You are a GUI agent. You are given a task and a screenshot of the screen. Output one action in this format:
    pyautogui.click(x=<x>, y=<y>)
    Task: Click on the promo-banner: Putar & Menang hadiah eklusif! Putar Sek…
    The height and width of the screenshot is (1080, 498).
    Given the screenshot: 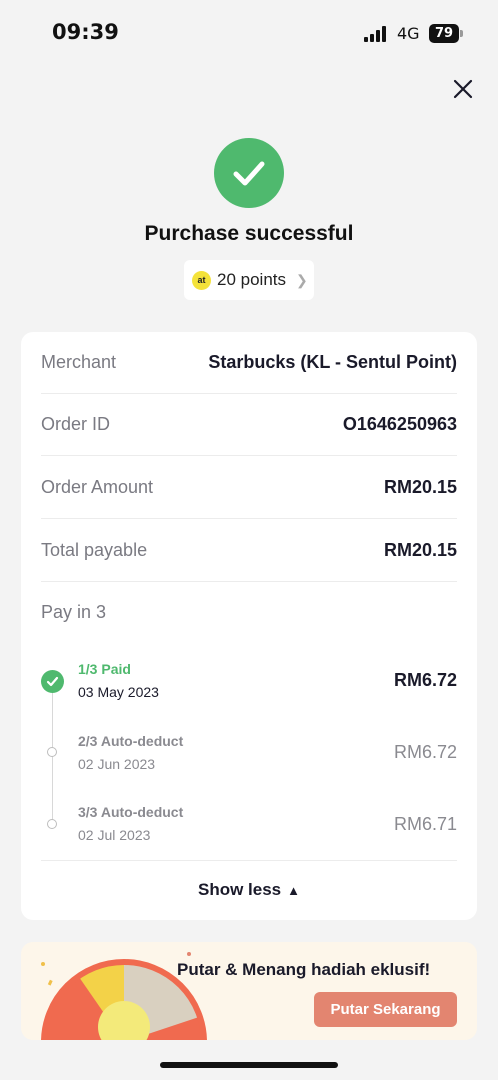 What is the action you would take?
    pyautogui.click(x=249, y=991)
    